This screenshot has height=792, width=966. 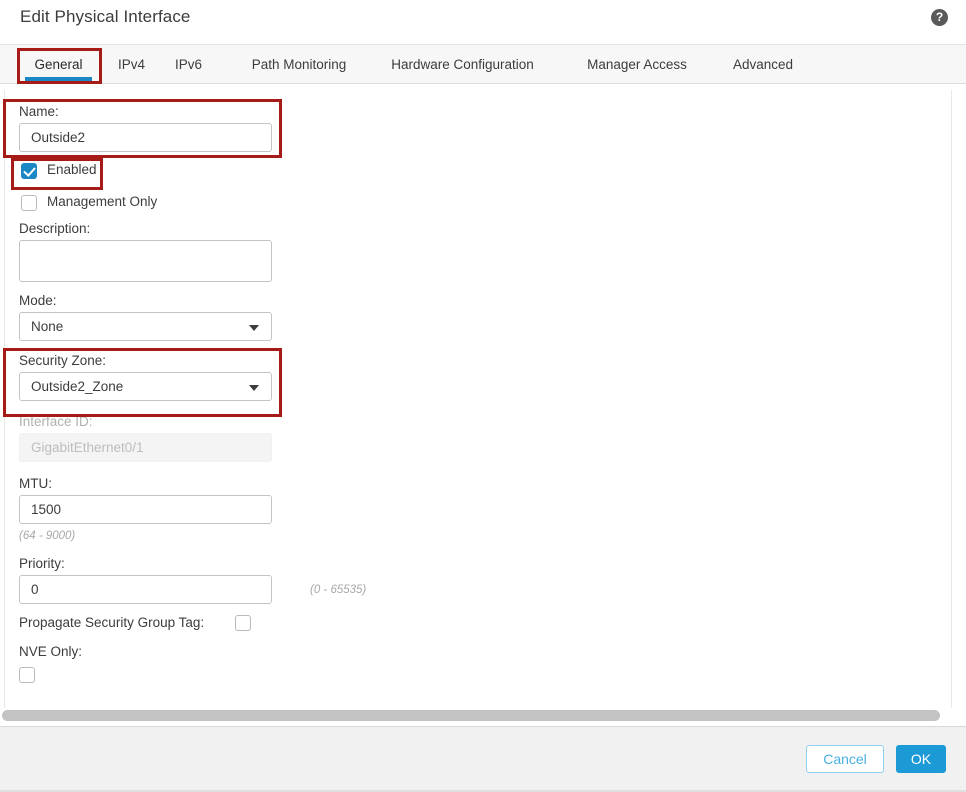 I want to click on name-label: Name:, so click(x=39, y=111).